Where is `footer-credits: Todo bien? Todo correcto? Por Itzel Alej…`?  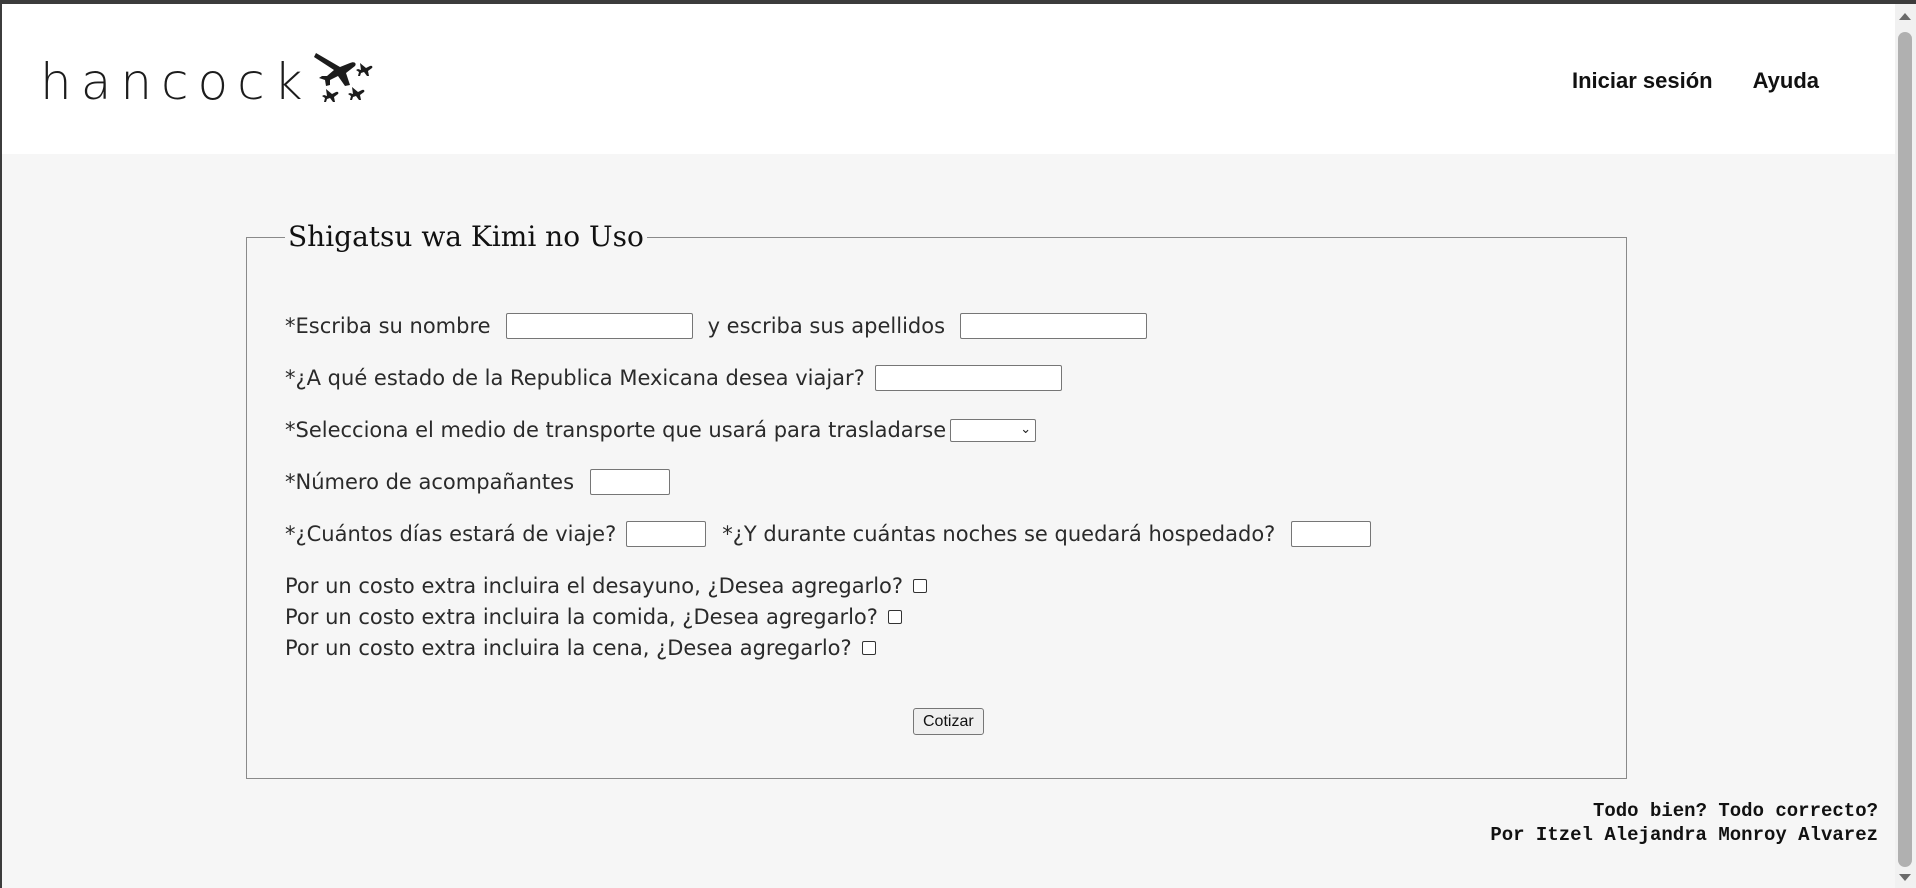
footer-credits: Todo bien? Todo correcto? Por Itzel Alej… is located at coordinates (1684, 823).